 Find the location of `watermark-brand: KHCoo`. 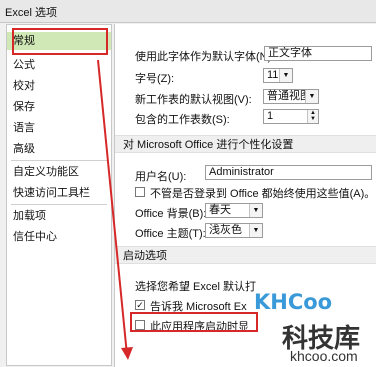

watermark-brand: KHCoo is located at coordinates (293, 302).